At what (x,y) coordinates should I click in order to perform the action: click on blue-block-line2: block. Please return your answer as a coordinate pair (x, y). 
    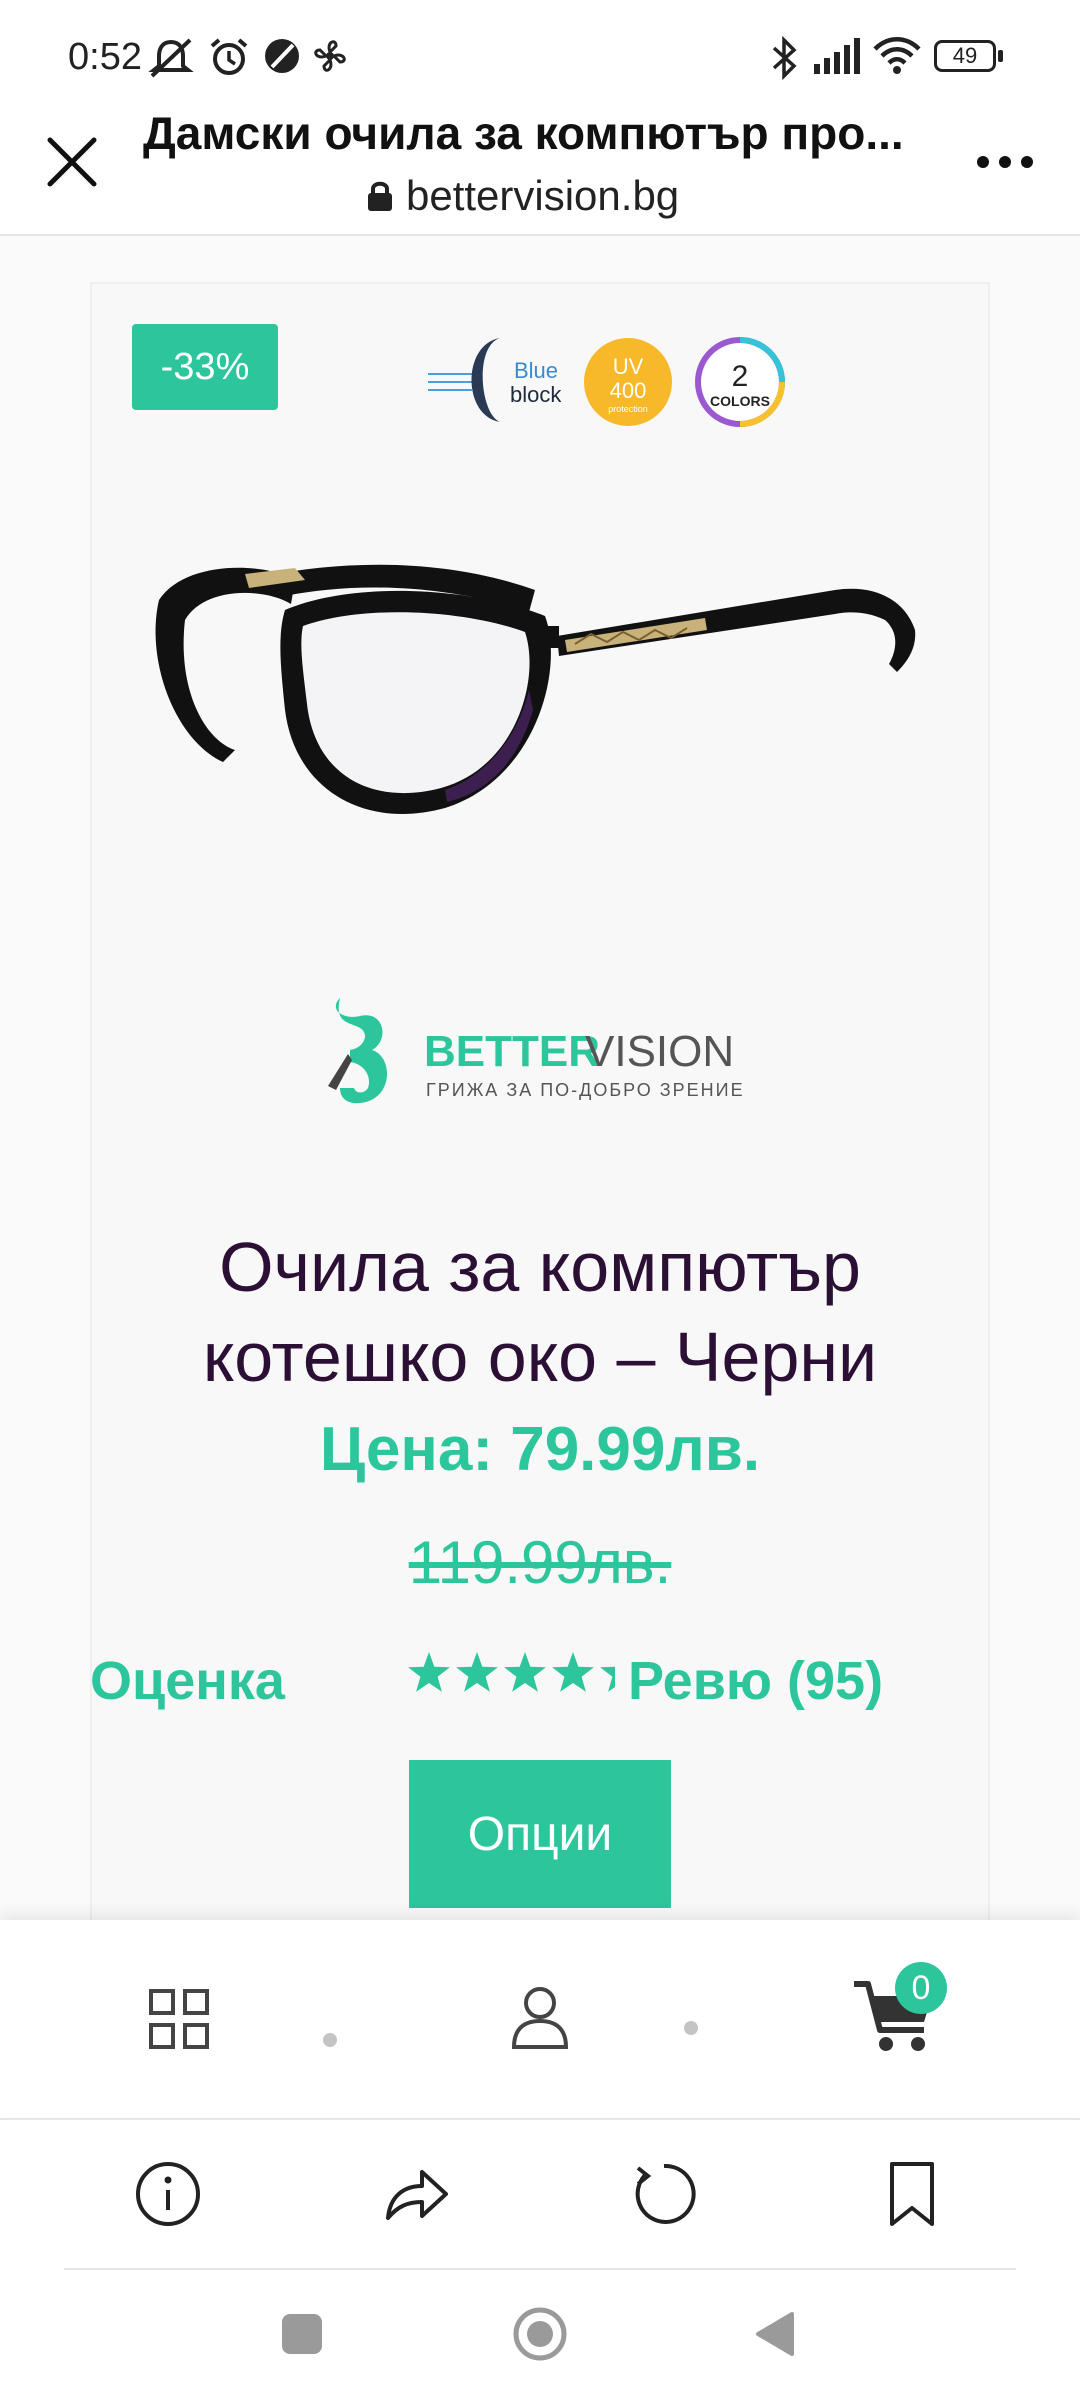
    Looking at the image, I should click on (536, 394).